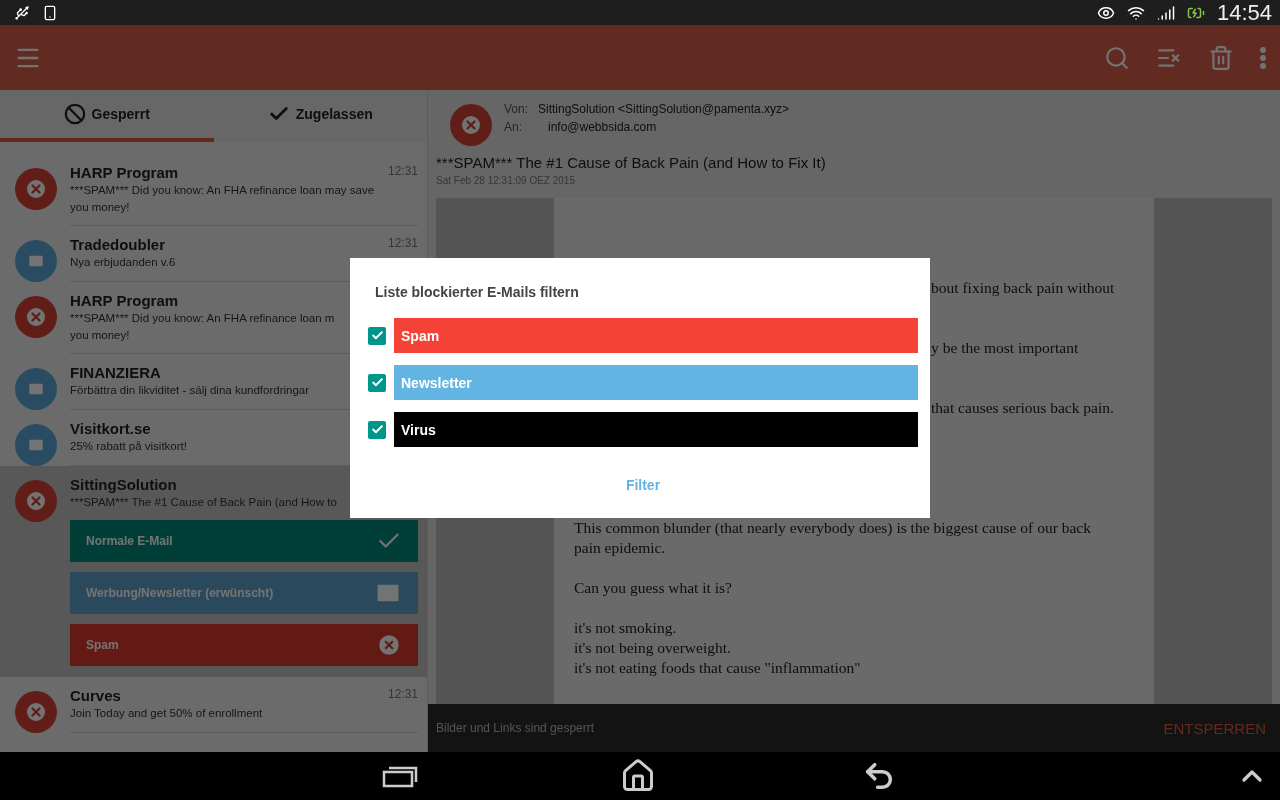  Describe the element at coordinates (1244, 13) in the screenshot. I see `clock-time: 14:54` at that location.